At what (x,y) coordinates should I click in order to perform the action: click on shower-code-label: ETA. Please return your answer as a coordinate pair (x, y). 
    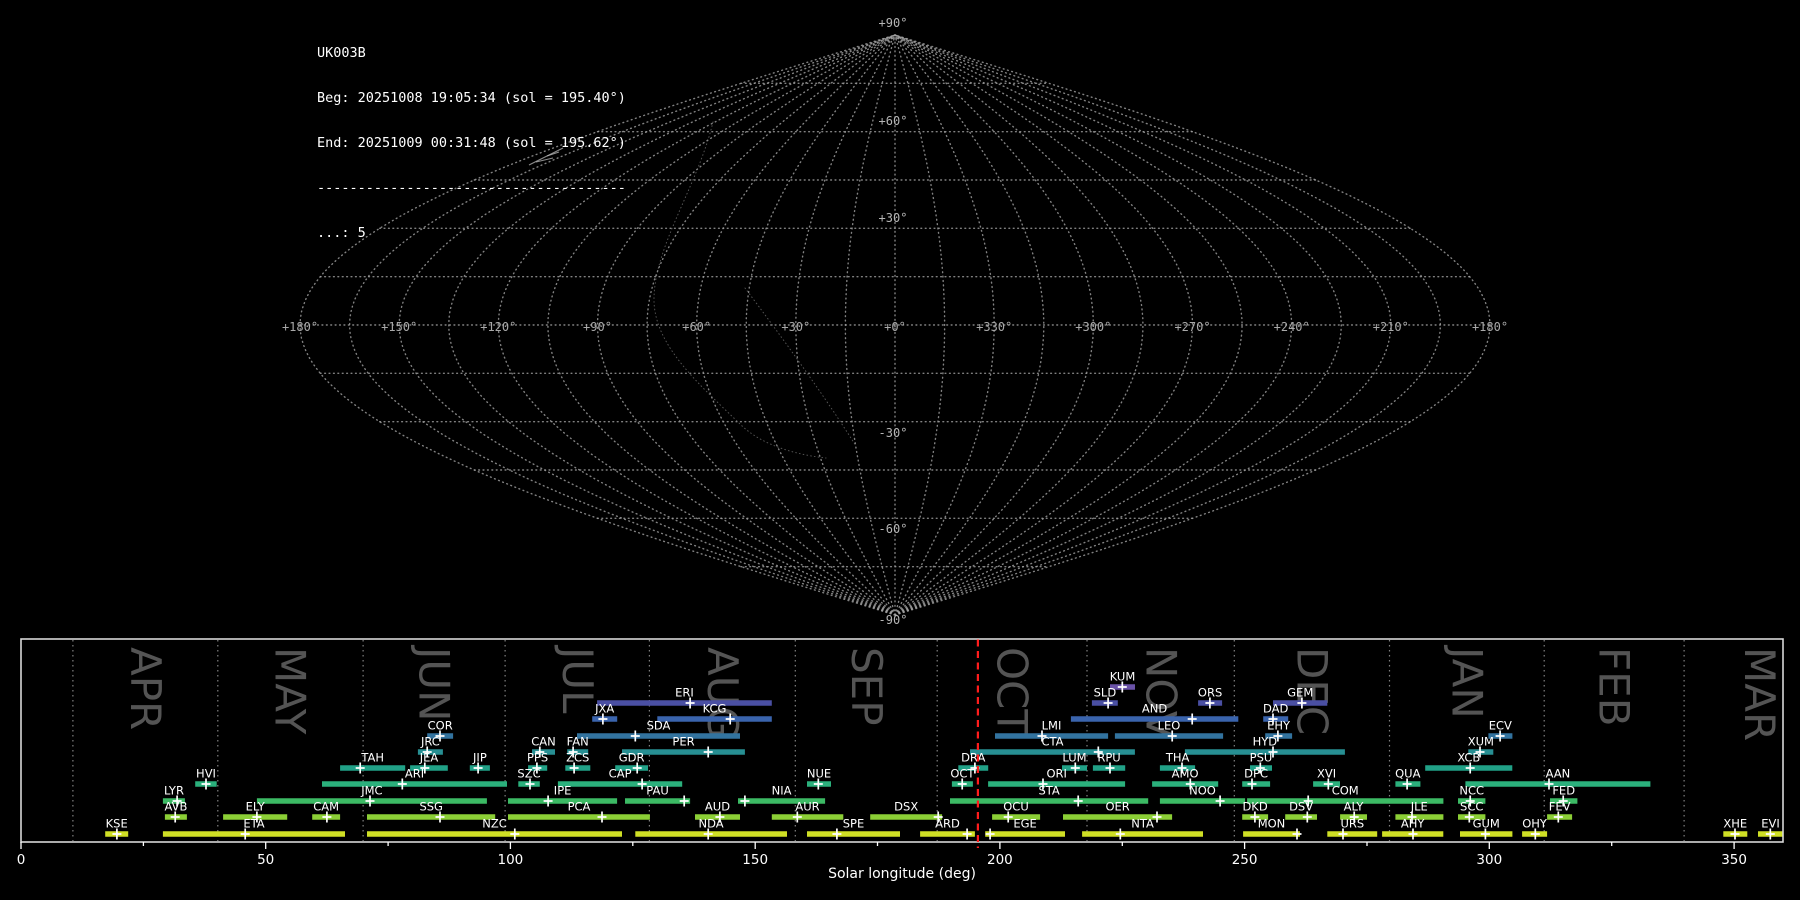
    Looking at the image, I should click on (253, 824).